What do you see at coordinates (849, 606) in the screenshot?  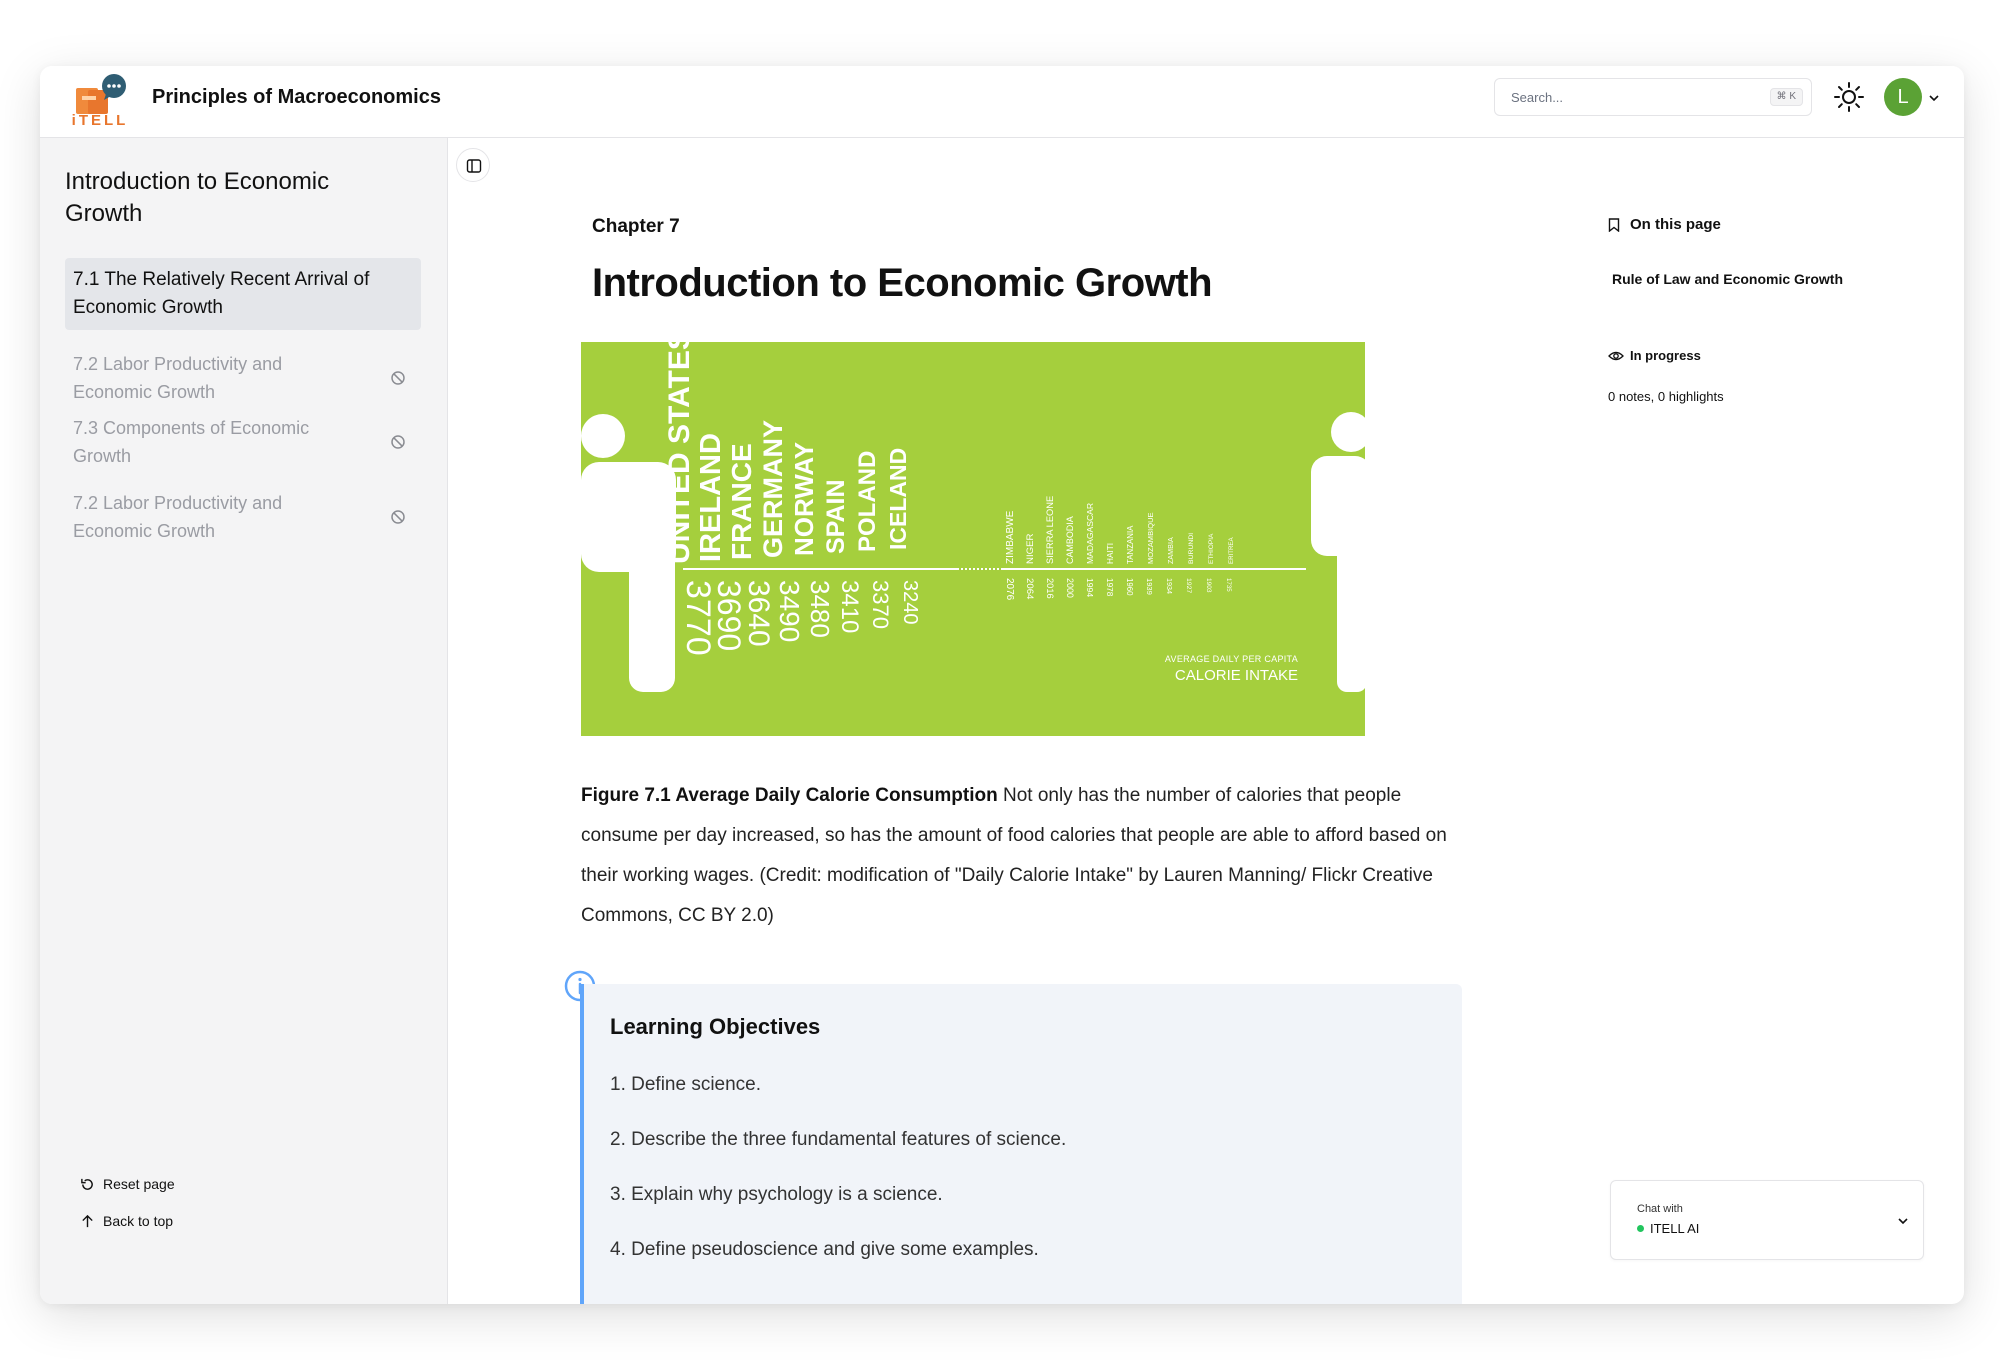 I see `country-value: 3410` at bounding box center [849, 606].